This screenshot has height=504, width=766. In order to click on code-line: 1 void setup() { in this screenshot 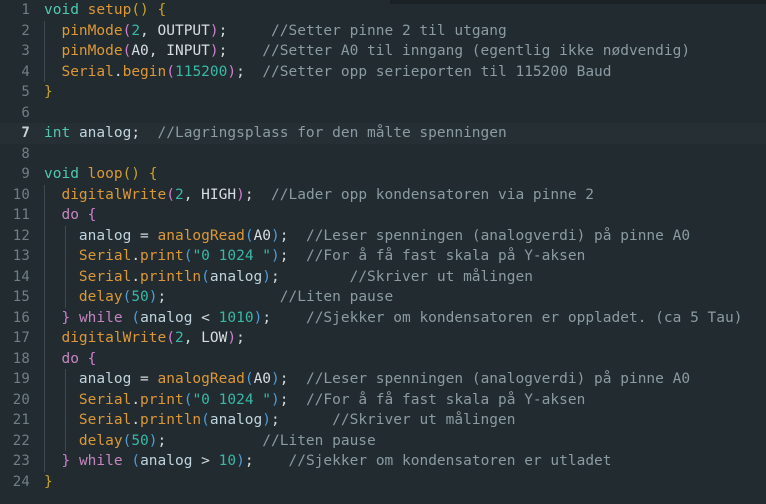, I will do `click(383, 10)`.